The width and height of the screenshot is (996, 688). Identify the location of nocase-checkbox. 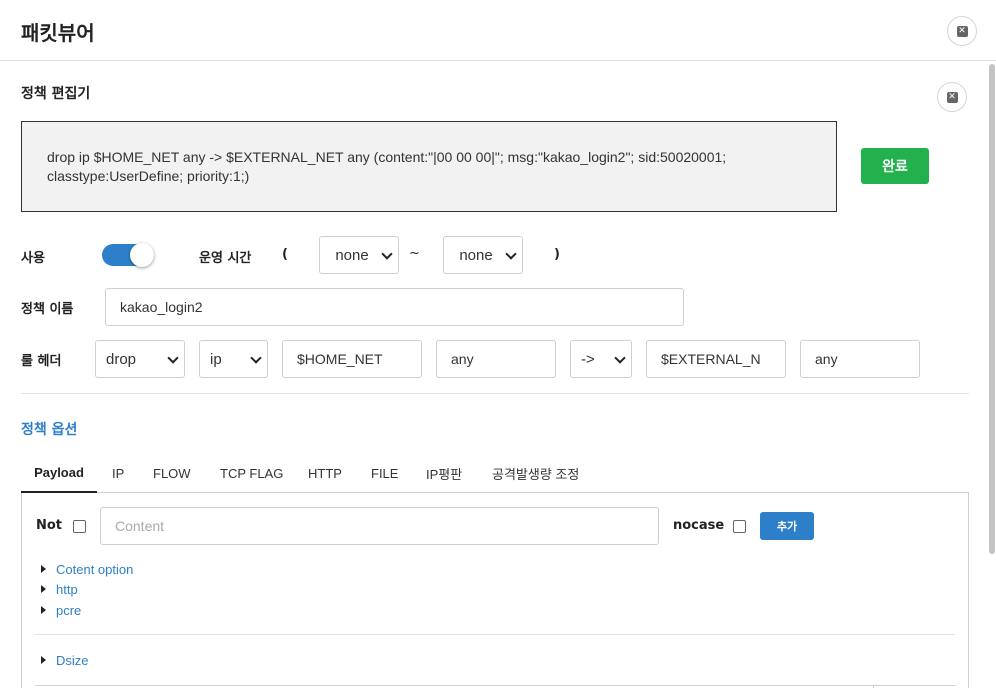
(739, 526).